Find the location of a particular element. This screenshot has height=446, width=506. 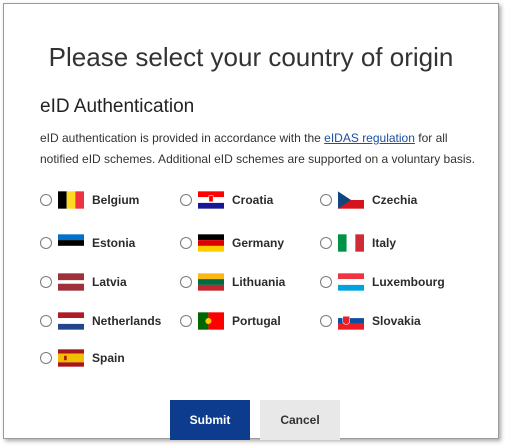

country-label: Lithuania is located at coordinates (259, 282).